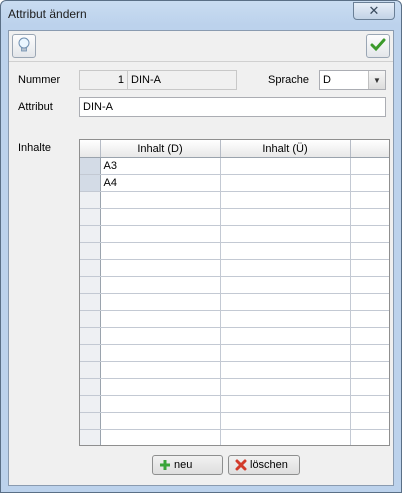 The height and width of the screenshot is (493, 402). I want to click on column-header-inhalt-d: Inhalt (D), so click(160, 149).